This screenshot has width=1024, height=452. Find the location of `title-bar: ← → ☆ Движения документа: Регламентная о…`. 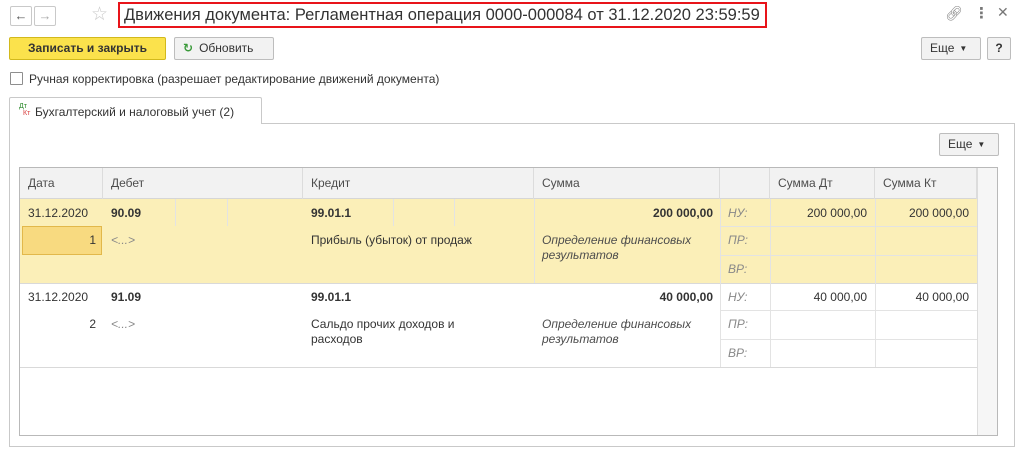

title-bar: ← → ☆ Движения документа: Регламентная о… is located at coordinates (512, 16).